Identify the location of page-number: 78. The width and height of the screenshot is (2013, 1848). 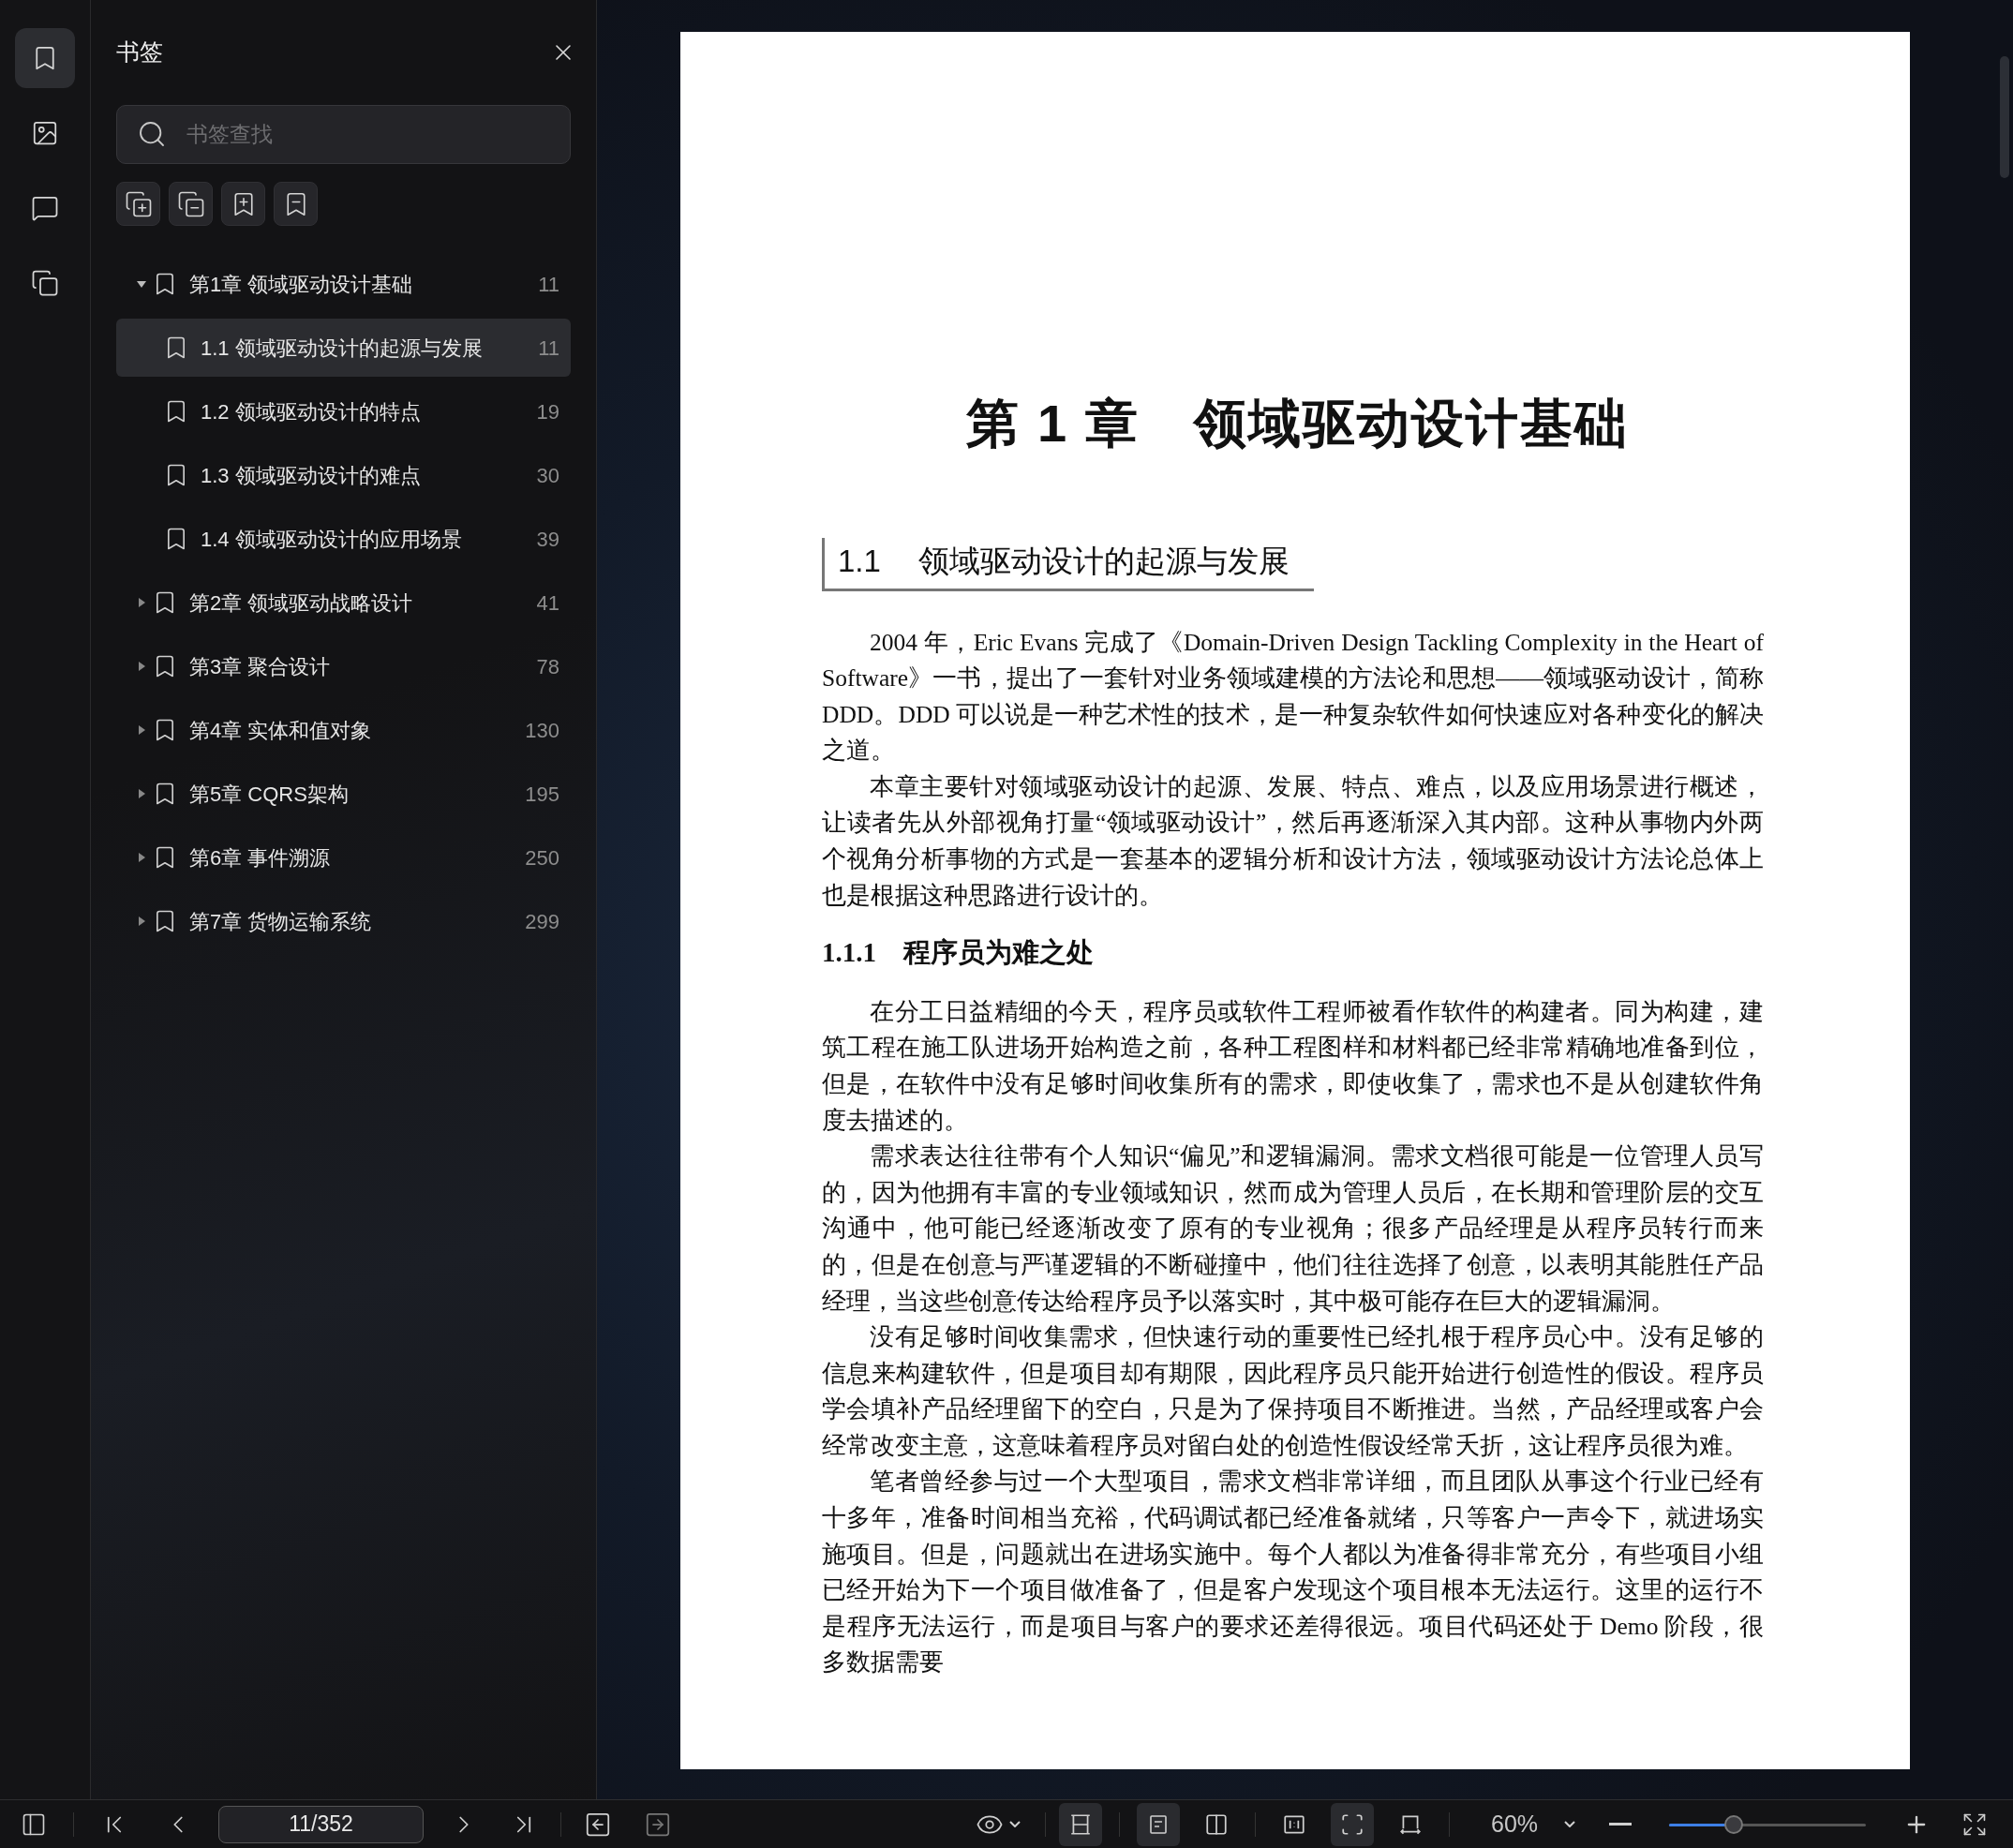
(547, 666).